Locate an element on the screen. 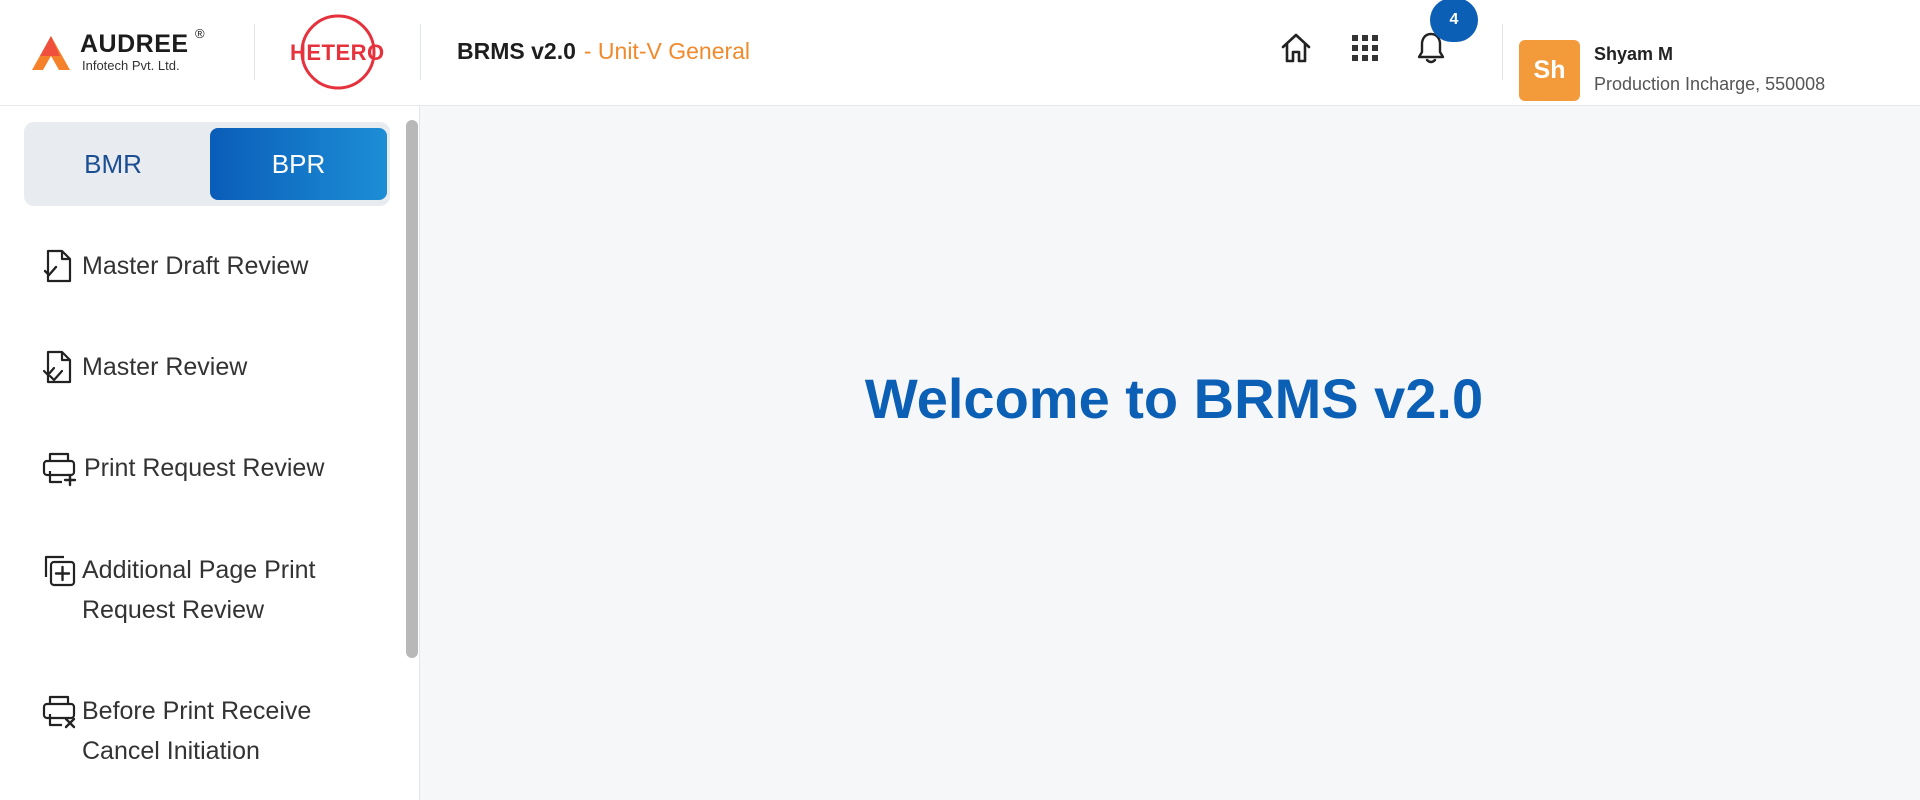 The width and height of the screenshot is (1920, 800). sidebar-item-before-print-receive-cancel-initiation: Before Print Receive Cancel Initiation is located at coordinates (205, 731).